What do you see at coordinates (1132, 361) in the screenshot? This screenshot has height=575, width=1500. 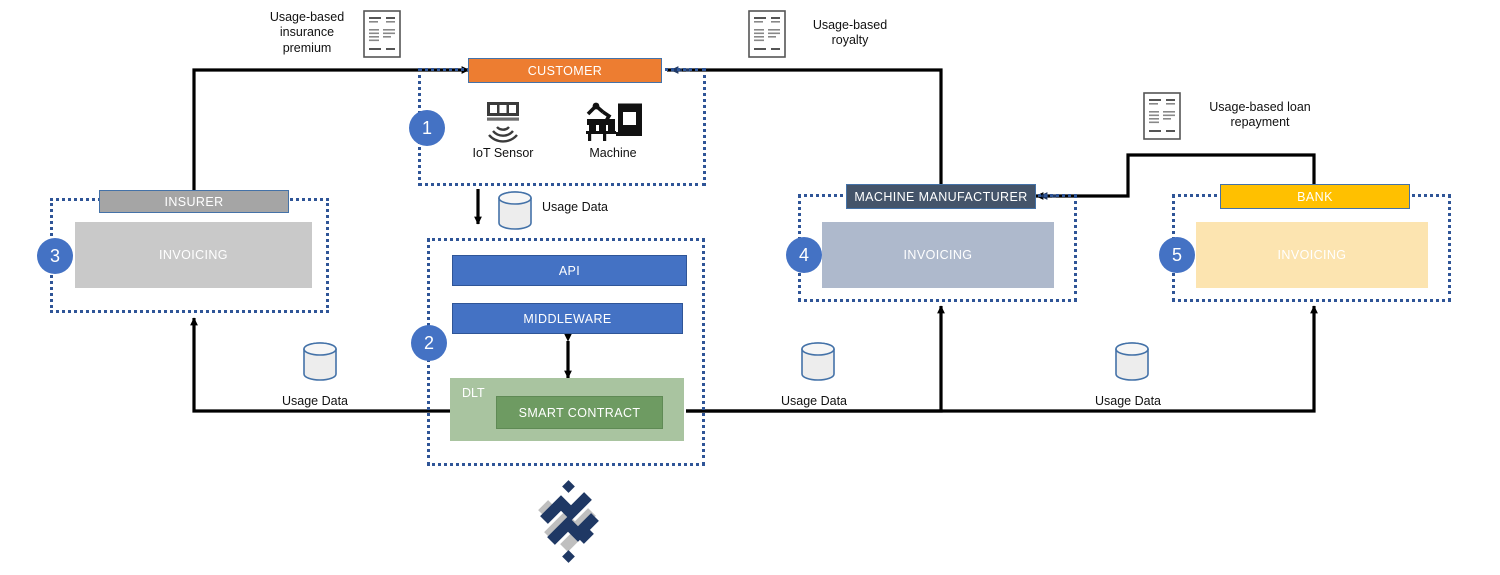 I see `usage-data-icon-bank` at bounding box center [1132, 361].